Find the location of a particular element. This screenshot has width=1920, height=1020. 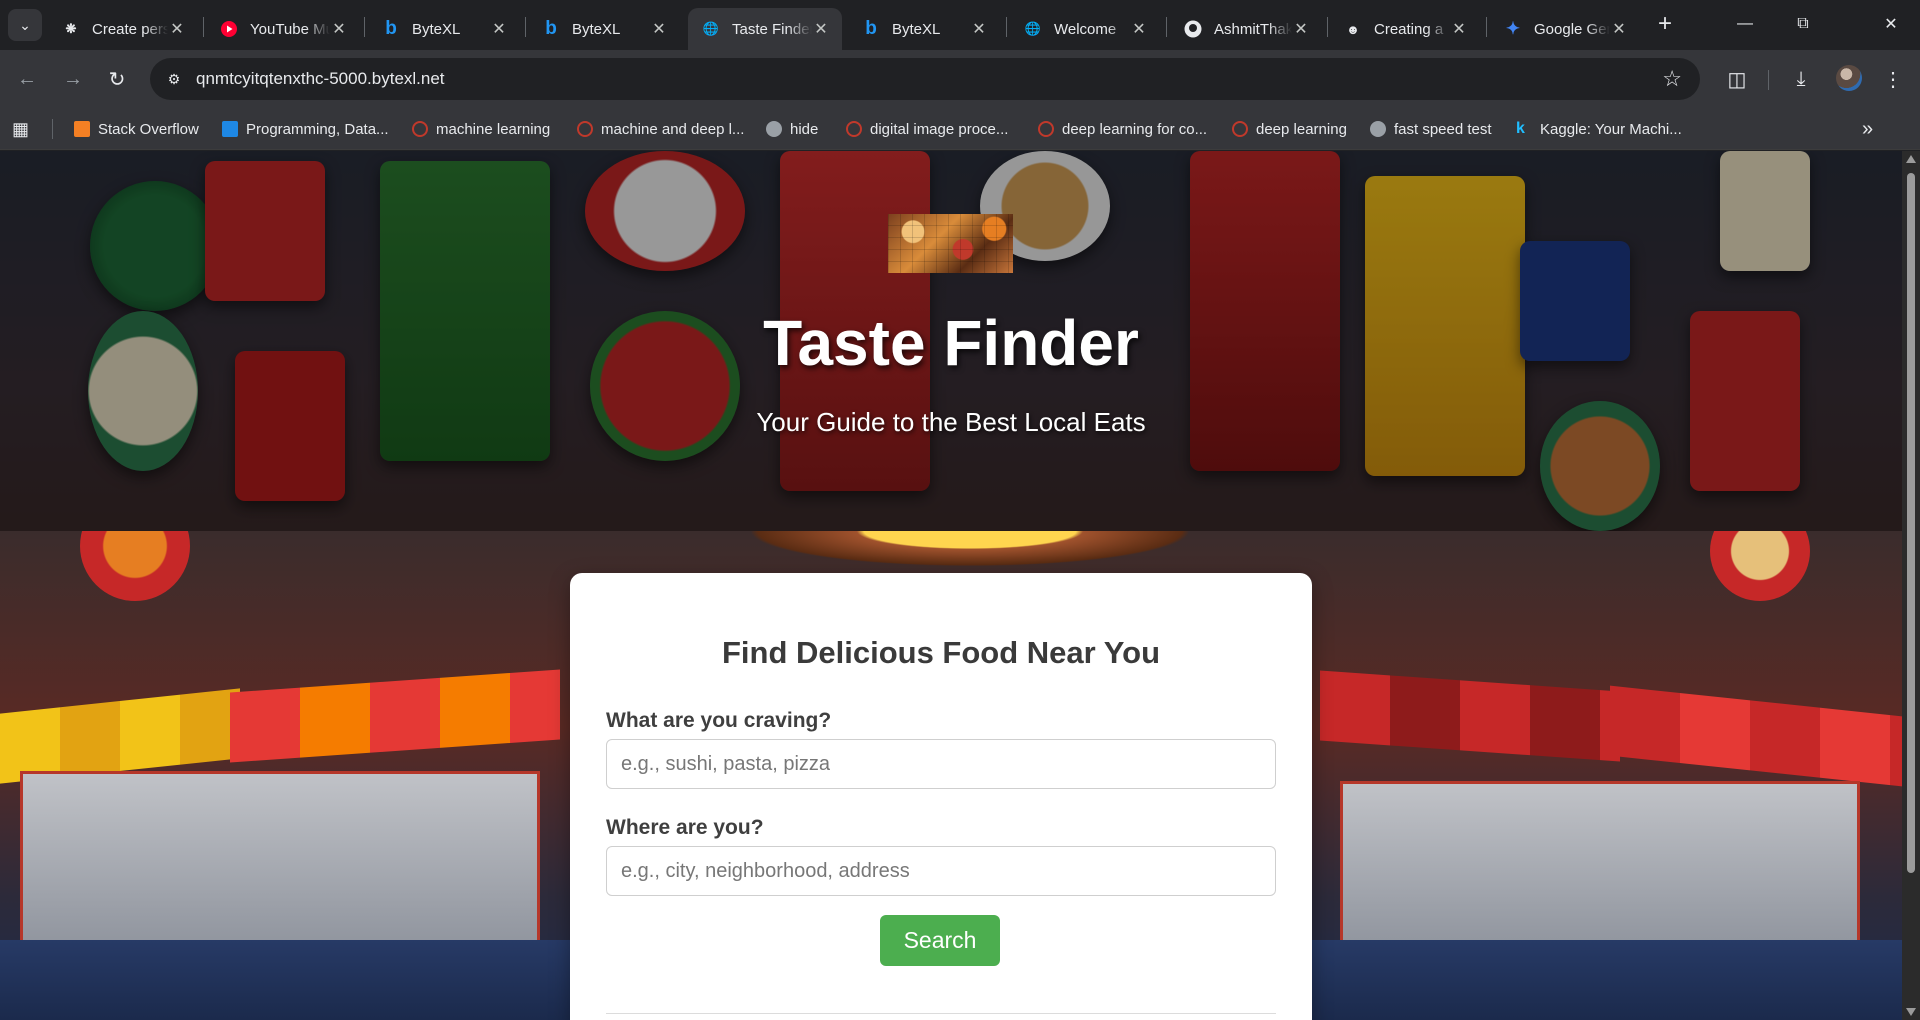

forward-button: → is located at coordinates (73, 79).